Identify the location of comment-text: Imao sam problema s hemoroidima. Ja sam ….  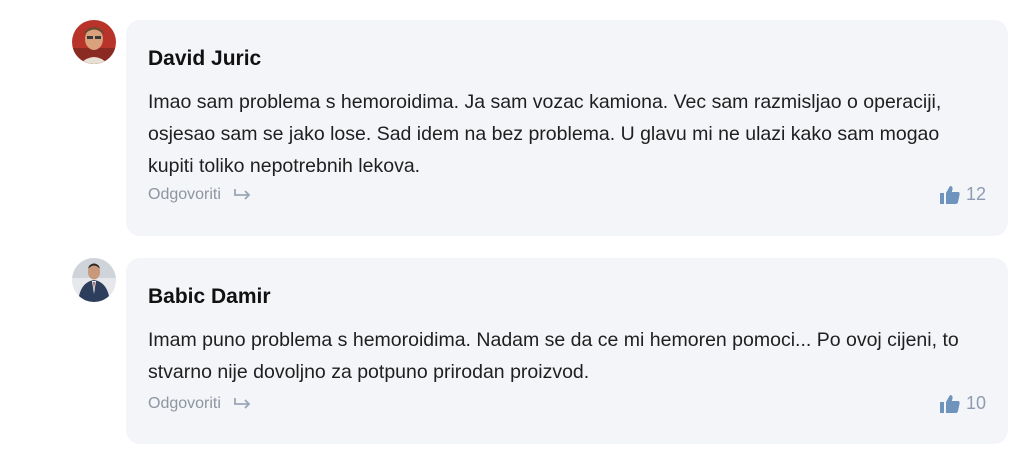
(545, 134).